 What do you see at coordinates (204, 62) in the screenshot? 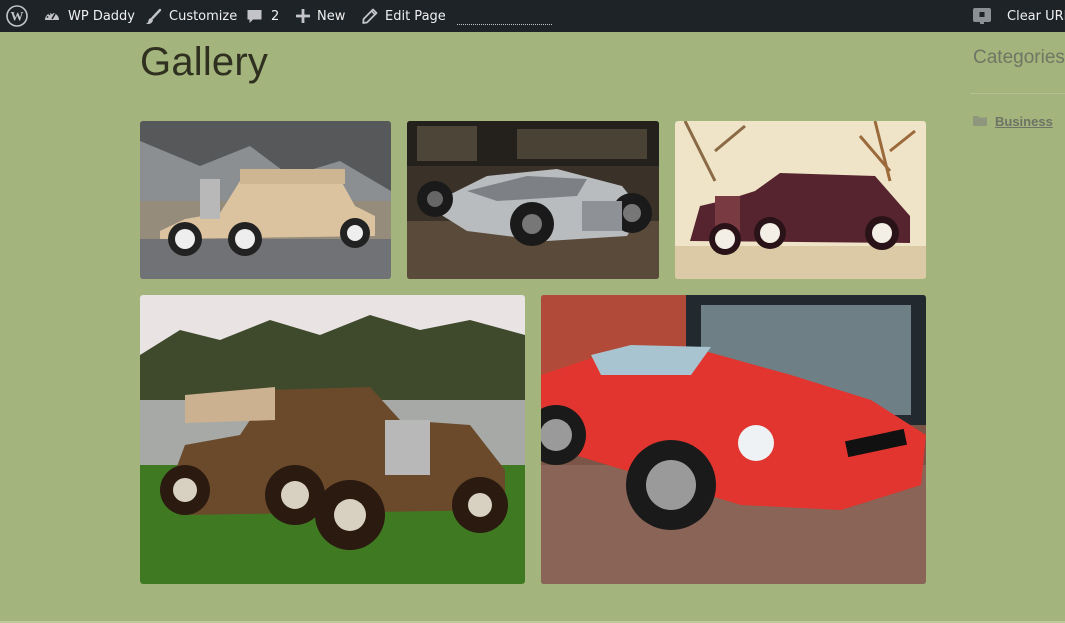
I see `page-title: Gallery` at bounding box center [204, 62].